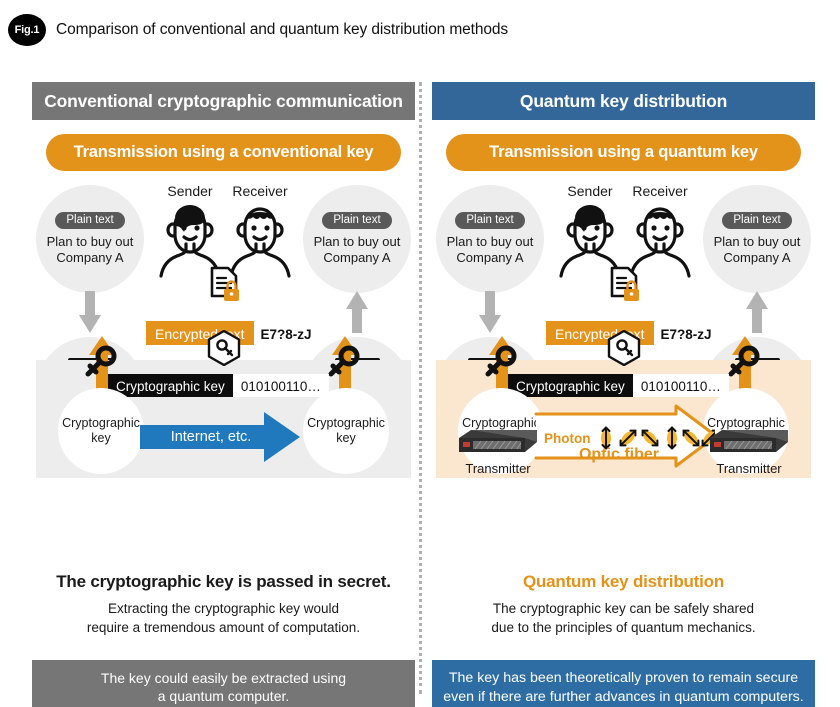 The width and height of the screenshot is (840, 707). I want to click on right-panel-header: Quantum key distribution, so click(623, 101).